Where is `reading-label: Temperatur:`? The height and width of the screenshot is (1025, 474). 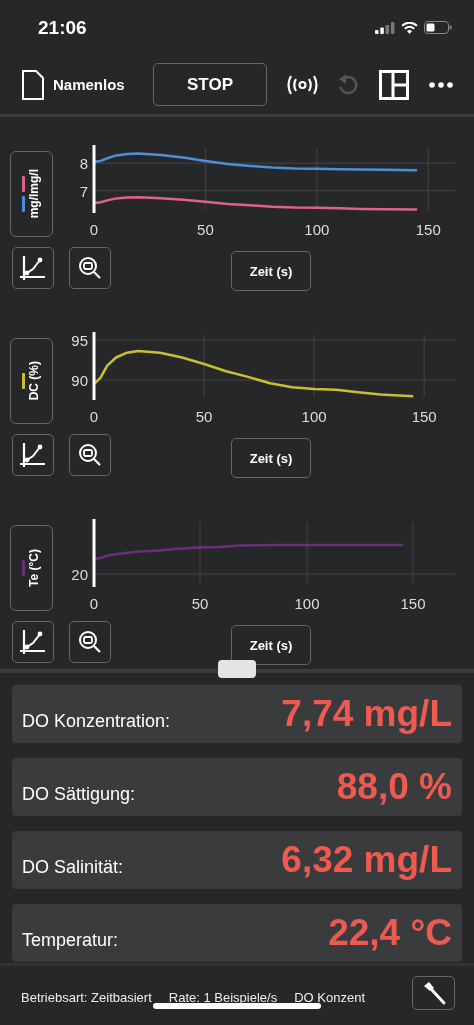 reading-label: Temperatur: is located at coordinates (70, 940).